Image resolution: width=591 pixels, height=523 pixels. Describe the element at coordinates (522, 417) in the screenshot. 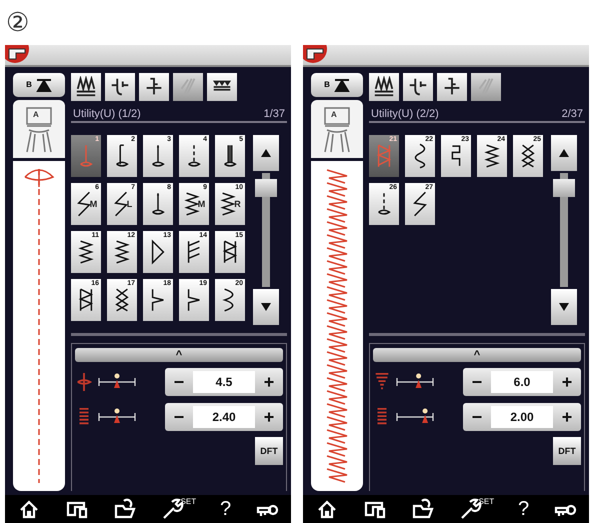

I see `setting-value: 2.00` at that location.